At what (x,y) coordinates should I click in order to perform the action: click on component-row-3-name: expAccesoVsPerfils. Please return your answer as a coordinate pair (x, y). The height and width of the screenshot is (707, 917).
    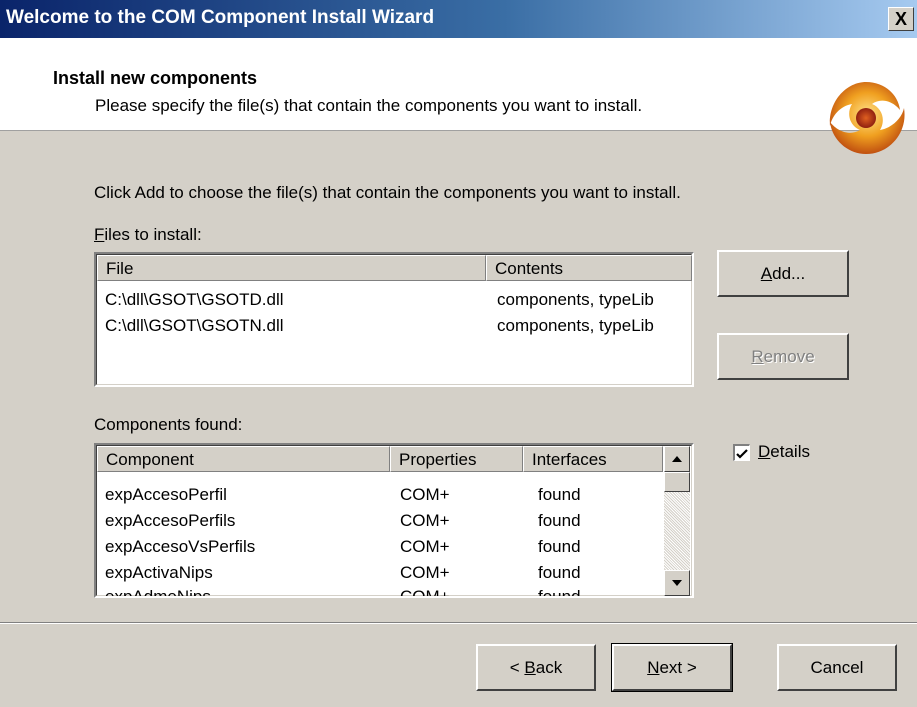
    Looking at the image, I should click on (180, 547).